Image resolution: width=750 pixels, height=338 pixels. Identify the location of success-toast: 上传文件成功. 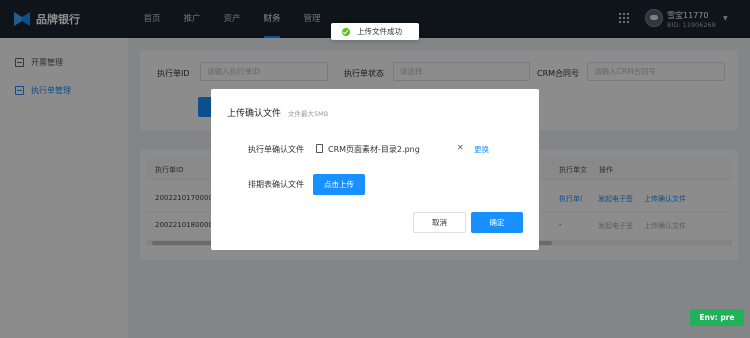
(375, 31).